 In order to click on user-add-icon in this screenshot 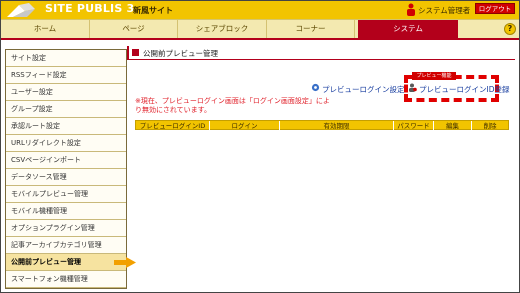, I will do `click(413, 87)`.